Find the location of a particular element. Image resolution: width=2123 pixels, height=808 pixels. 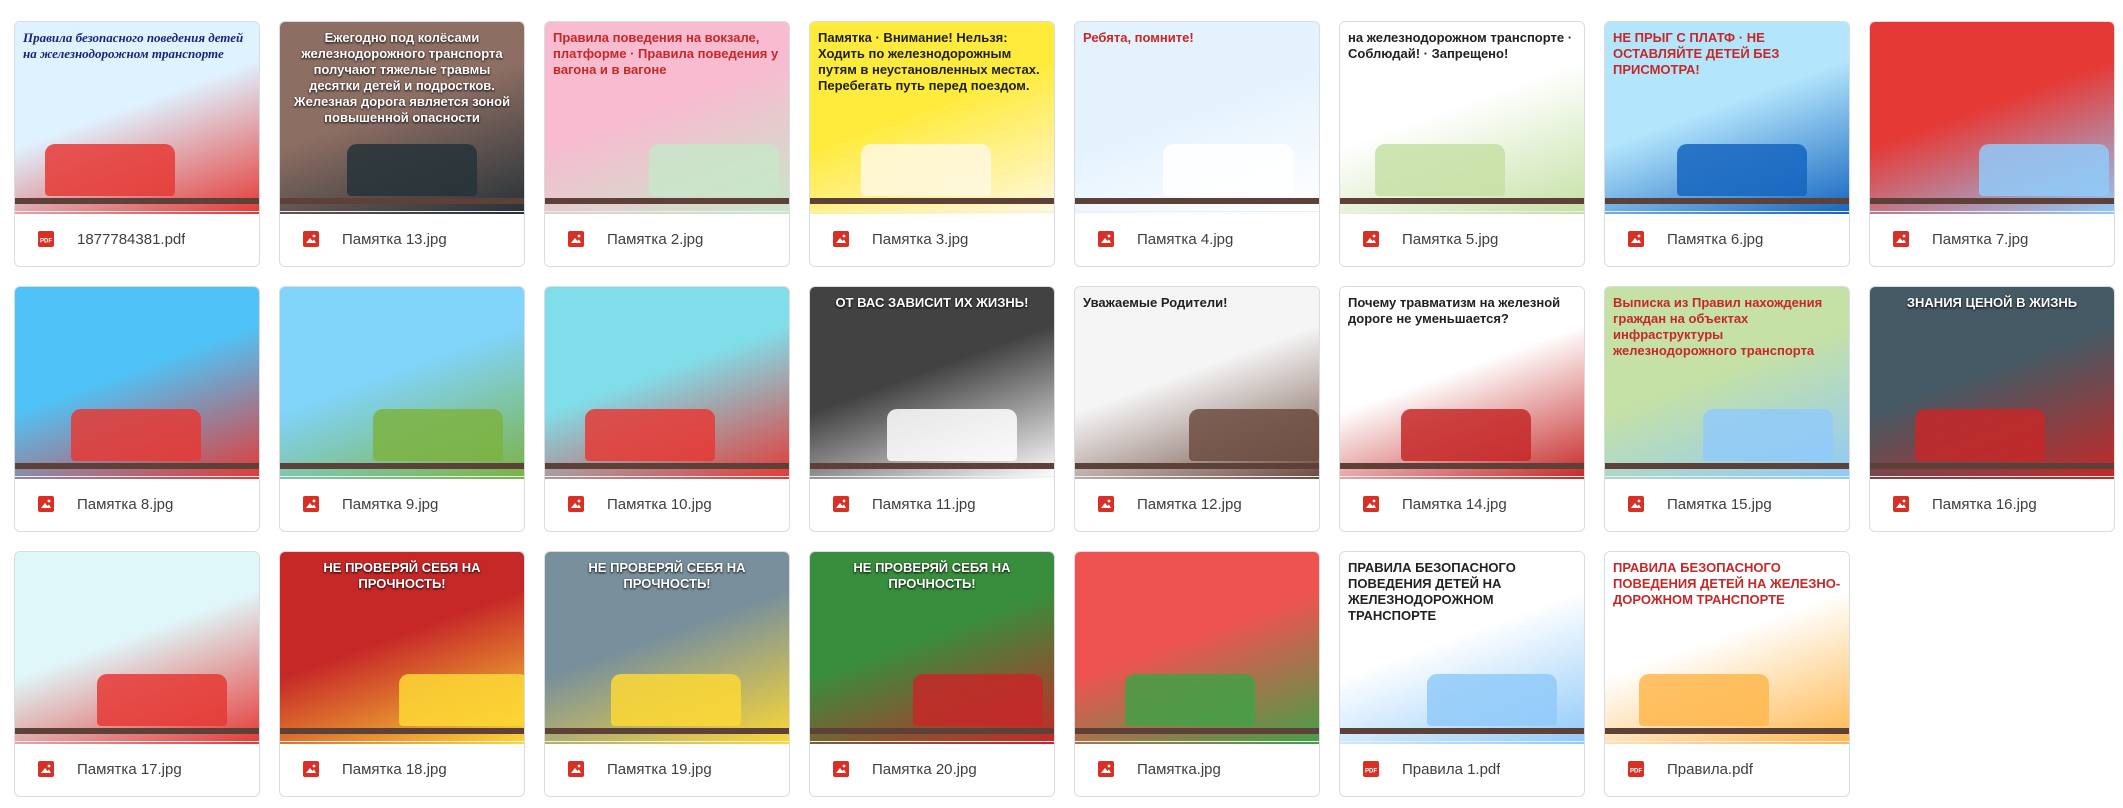

file-card: Ребята, помните! Памятка 4.jpg is located at coordinates (1197, 144).